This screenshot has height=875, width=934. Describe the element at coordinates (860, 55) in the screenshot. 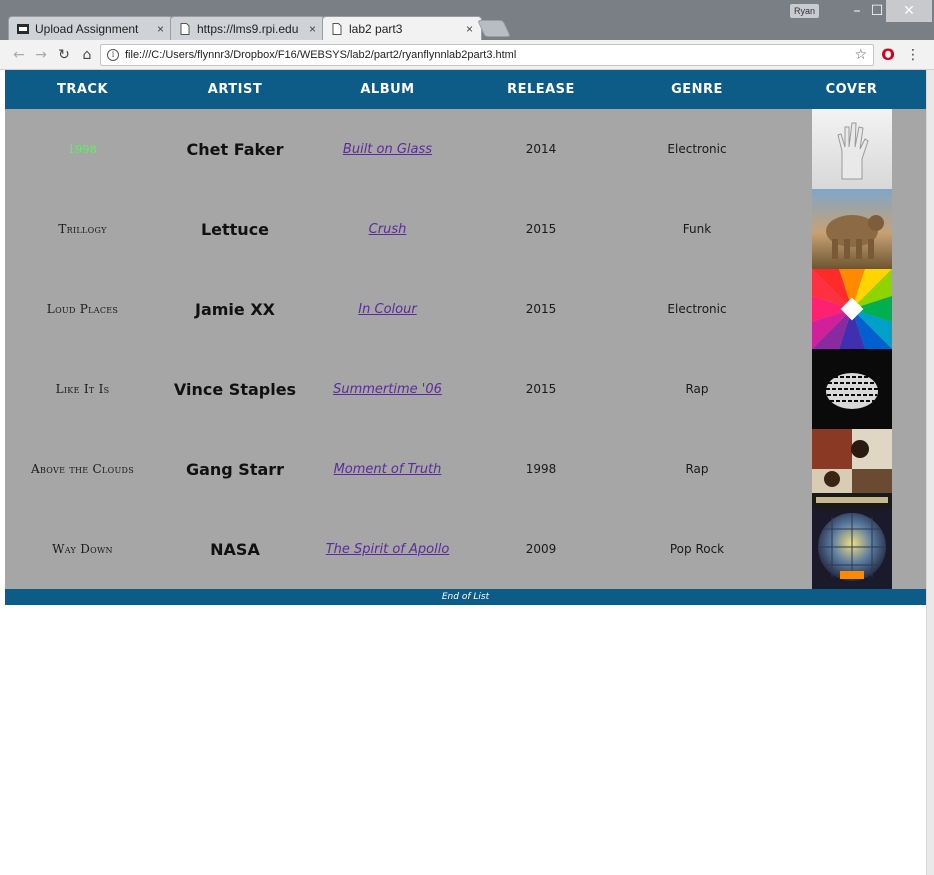

I see `bookmark-star-icon: ☆` at that location.